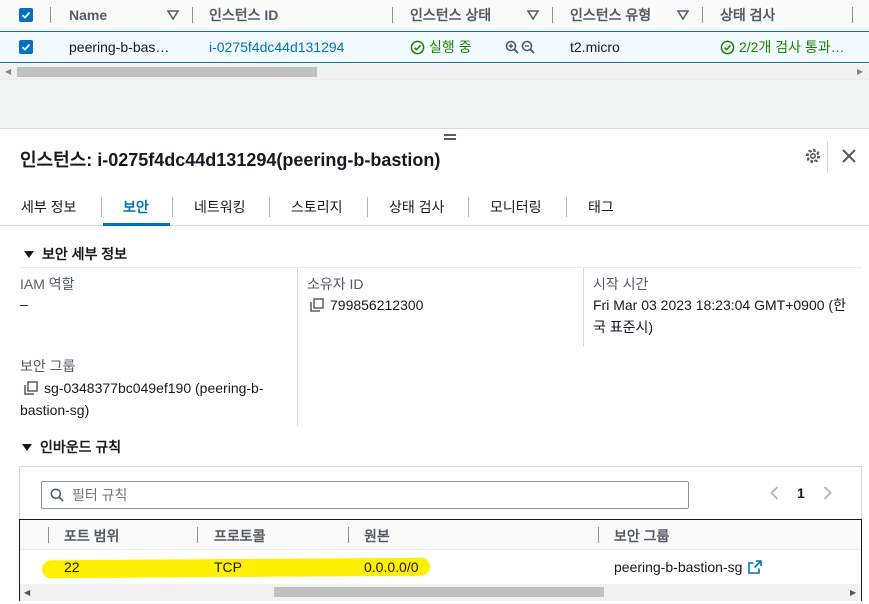  What do you see at coordinates (352, 495) in the screenshot?
I see `filter-input` at bounding box center [352, 495].